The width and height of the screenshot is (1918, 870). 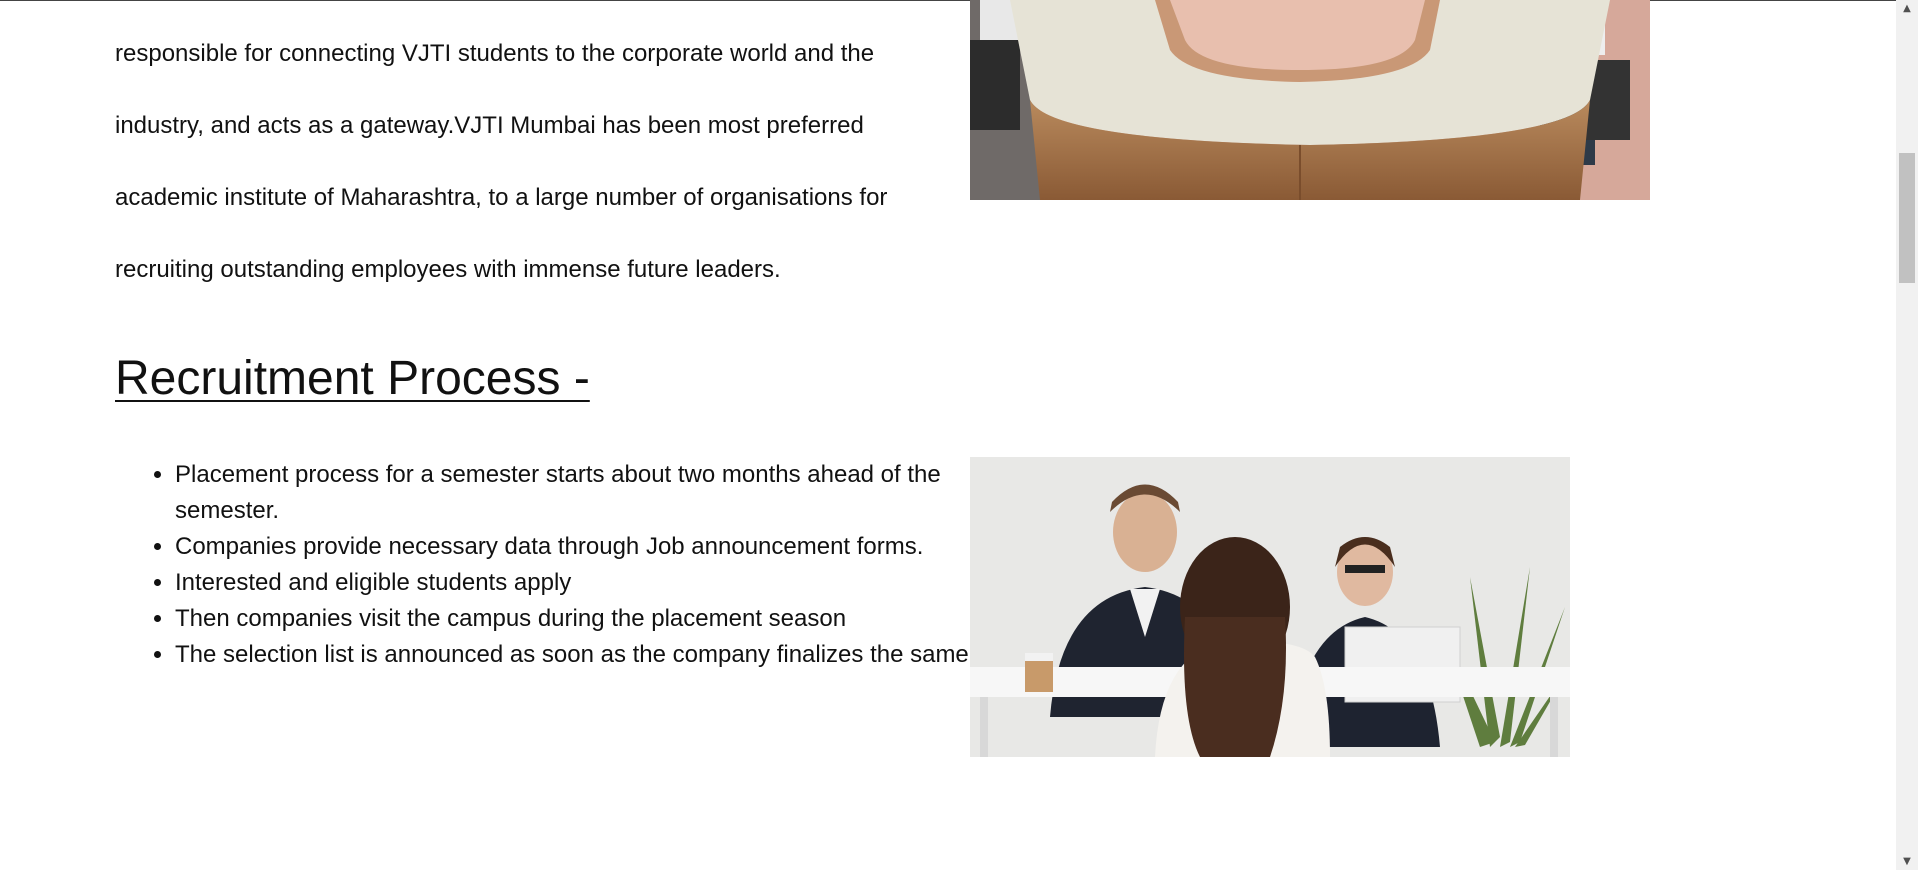 I want to click on list-item: Interested and eligible students apply, so click(x=590, y=583).